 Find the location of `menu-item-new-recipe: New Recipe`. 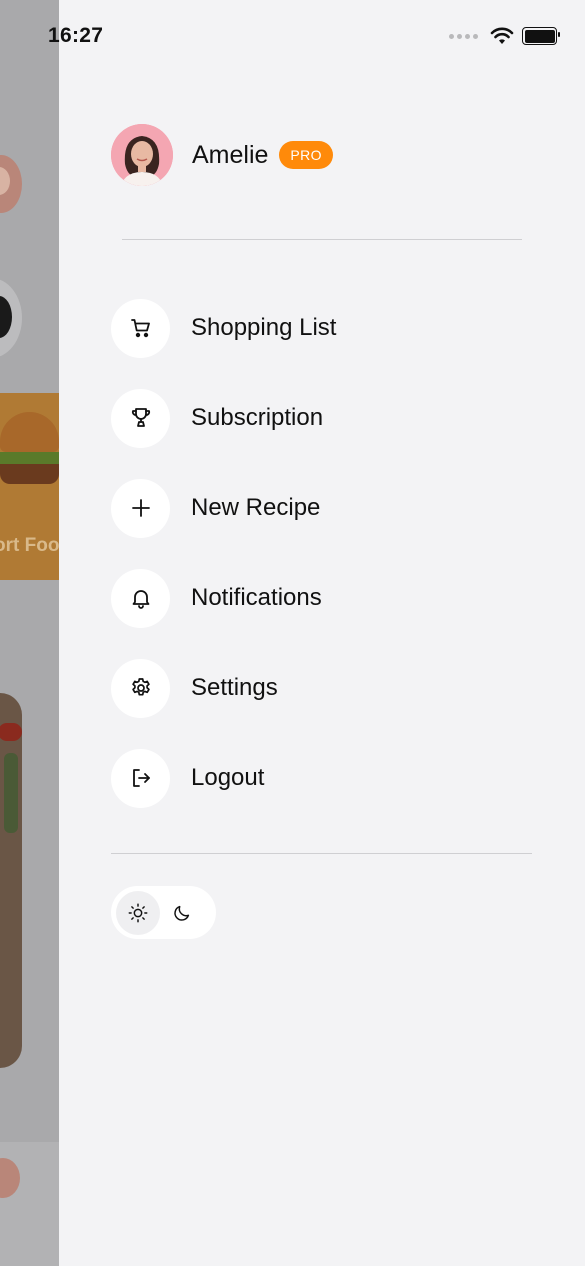

menu-item-new-recipe: New Recipe is located at coordinates (223, 508).